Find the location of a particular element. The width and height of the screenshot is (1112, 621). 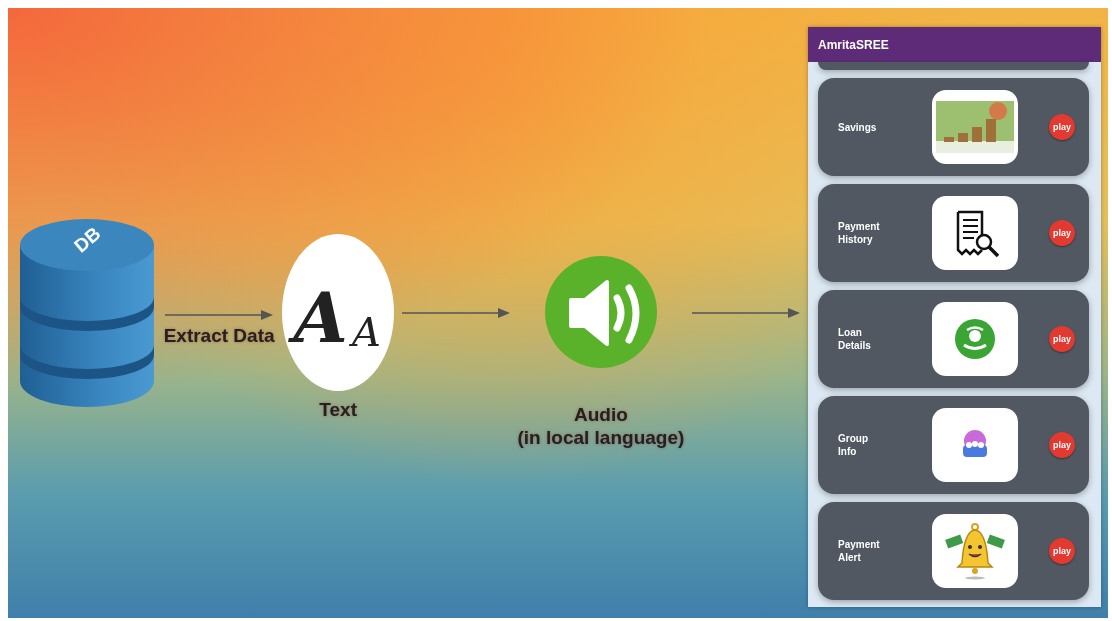

menu-card: Payment Alert play is located at coordinates (953, 551).